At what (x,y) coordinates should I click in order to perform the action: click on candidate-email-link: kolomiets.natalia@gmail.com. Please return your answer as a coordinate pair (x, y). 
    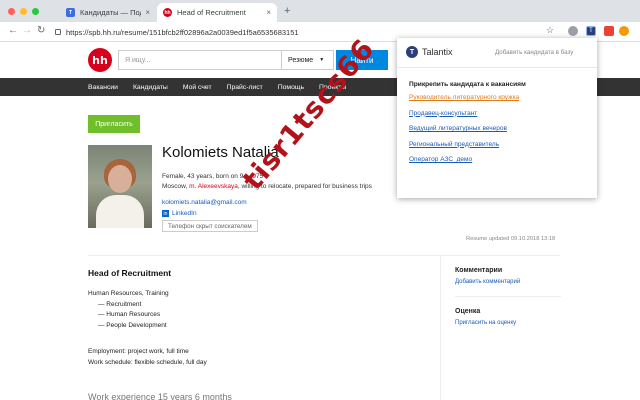
    Looking at the image, I should click on (204, 202).